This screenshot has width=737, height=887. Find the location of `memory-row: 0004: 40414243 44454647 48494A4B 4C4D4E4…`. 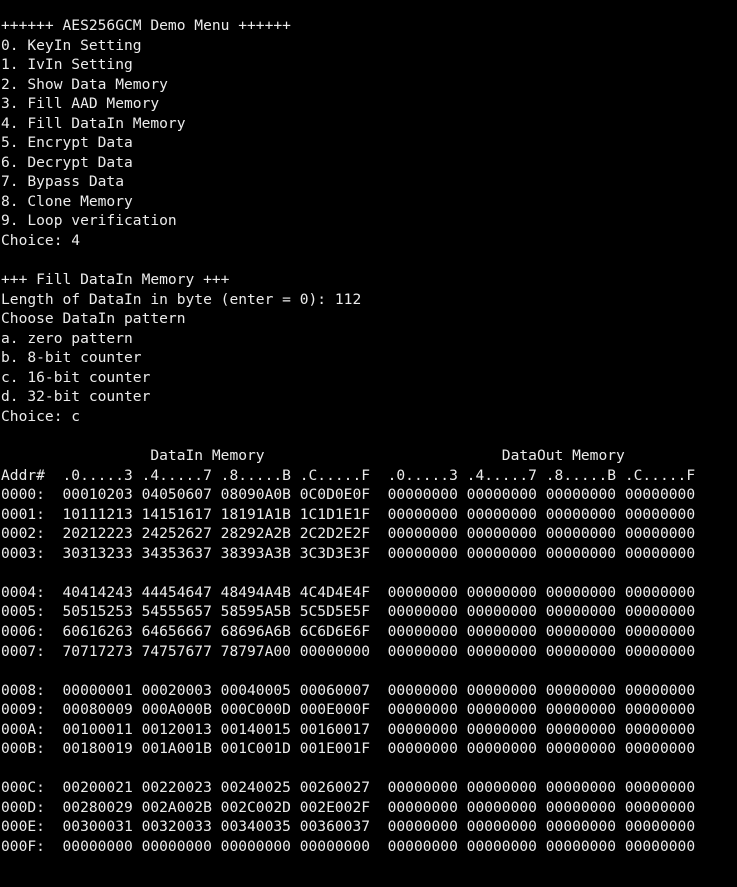

memory-row: 0004: 40414243 44454647 48494A4B 4C4D4E4… is located at coordinates (348, 592).